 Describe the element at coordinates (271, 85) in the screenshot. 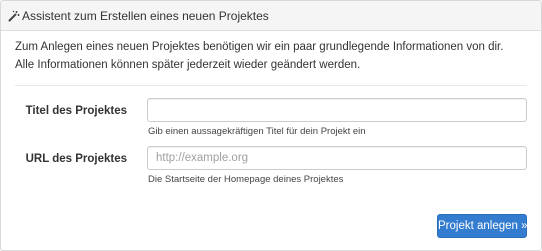

I see `divider` at that location.